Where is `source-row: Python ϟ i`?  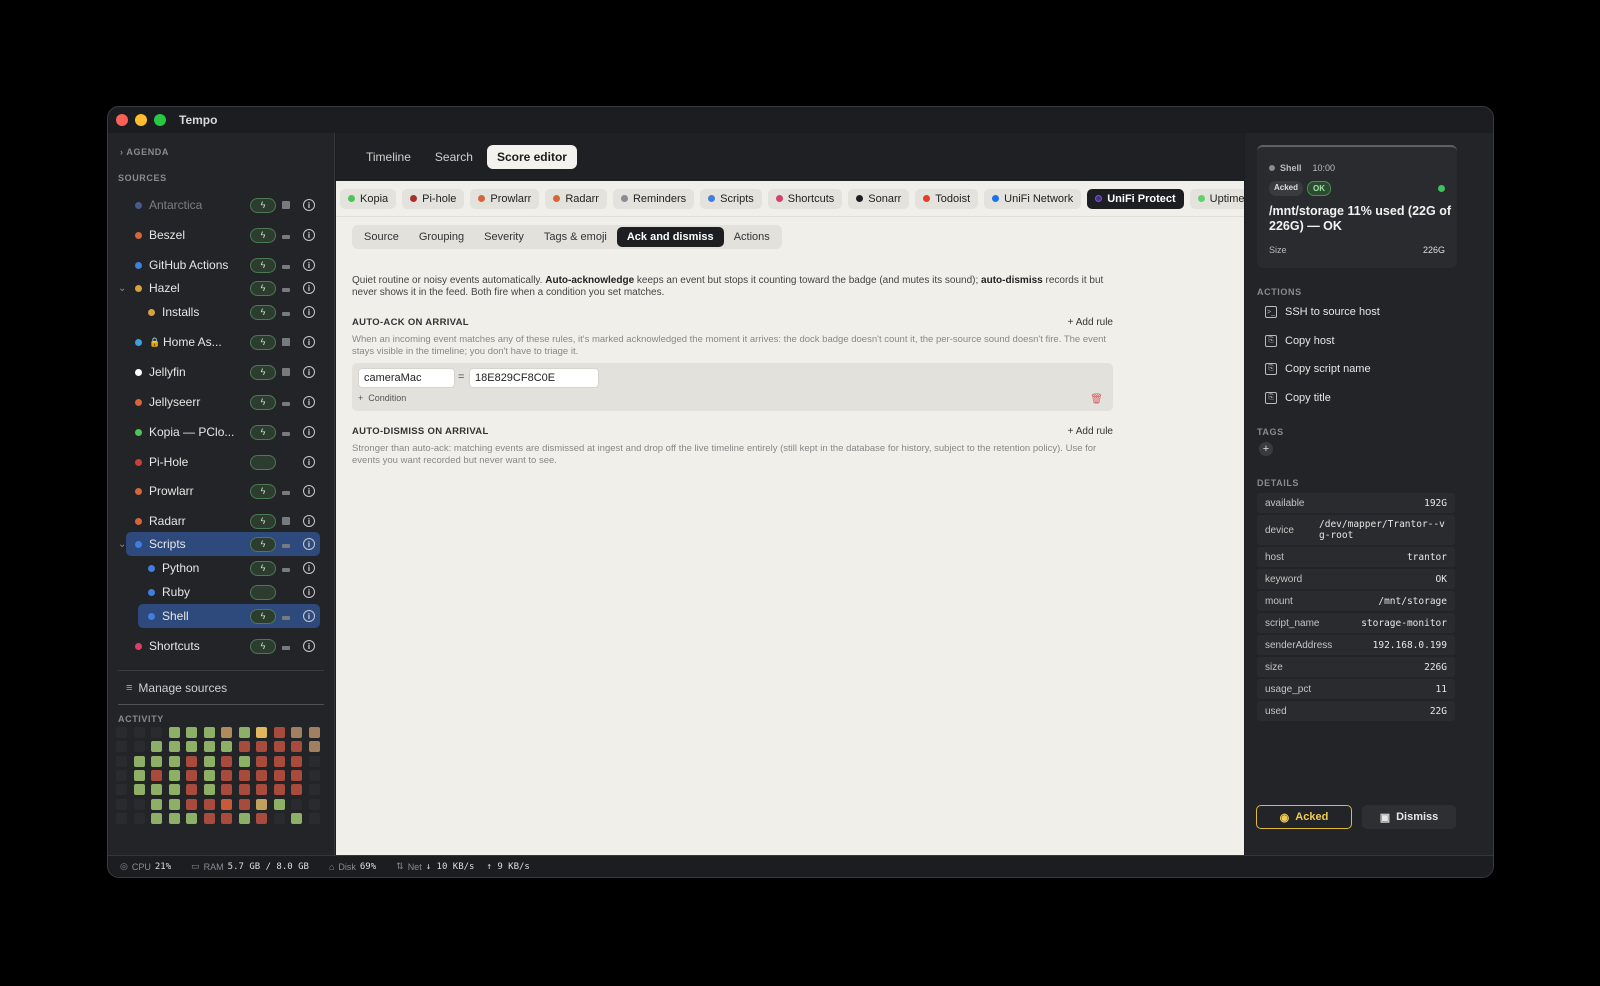 source-row: Python ϟ i is located at coordinates (221, 568).